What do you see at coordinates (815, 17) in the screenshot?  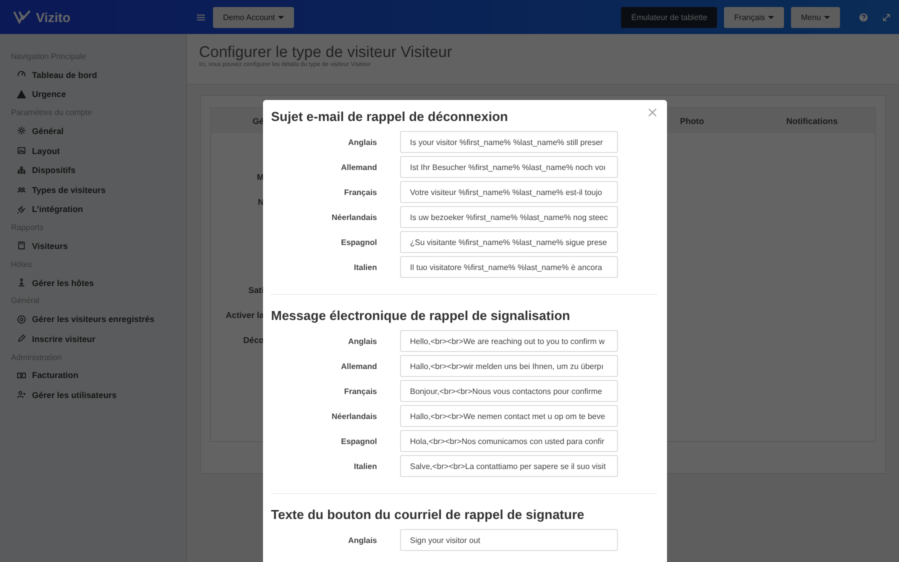 I see `menu-dropdown: Menu` at bounding box center [815, 17].